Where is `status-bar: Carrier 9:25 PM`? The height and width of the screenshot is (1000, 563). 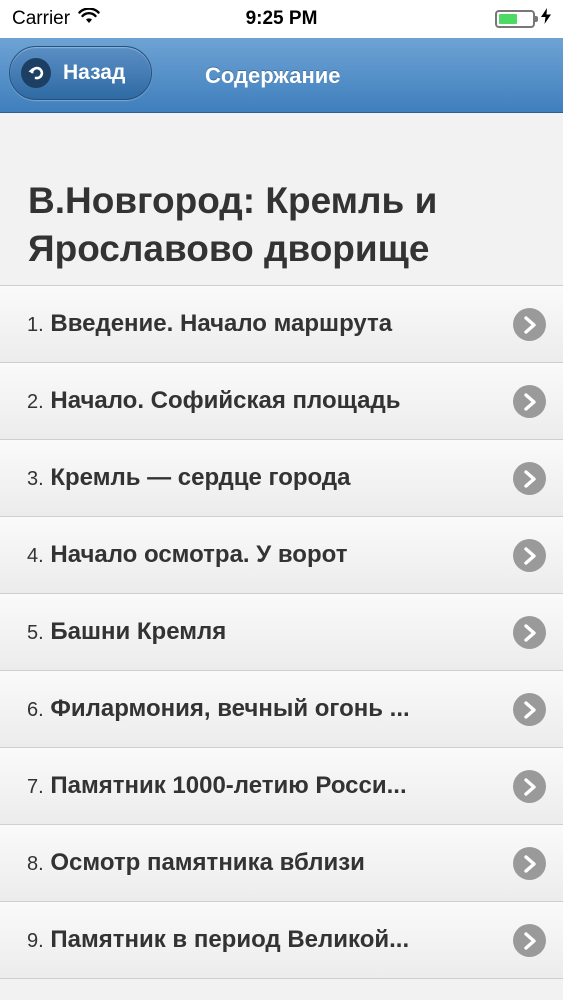 status-bar: Carrier 9:25 PM is located at coordinates (281, 19).